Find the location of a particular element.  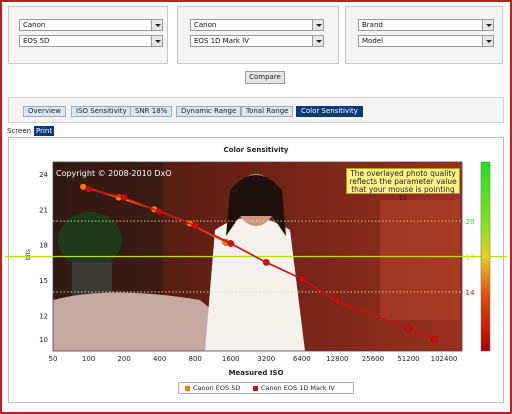

x-tick-label: 800 is located at coordinates (195, 359).